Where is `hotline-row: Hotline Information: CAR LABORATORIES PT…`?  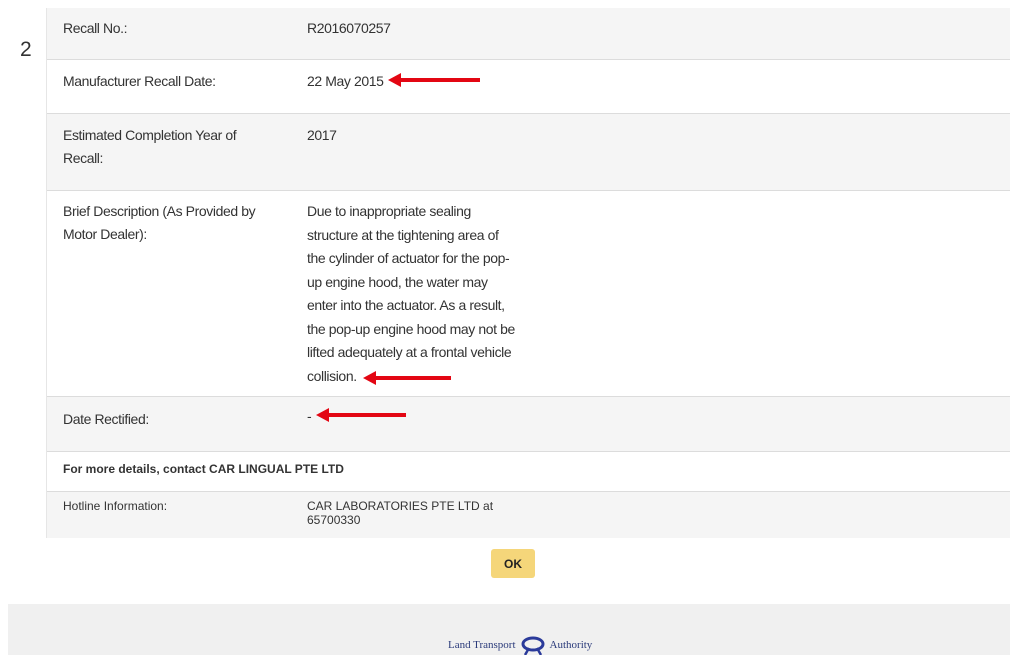 hotline-row: Hotline Information: CAR LABORATORIES PT… is located at coordinates (528, 515).